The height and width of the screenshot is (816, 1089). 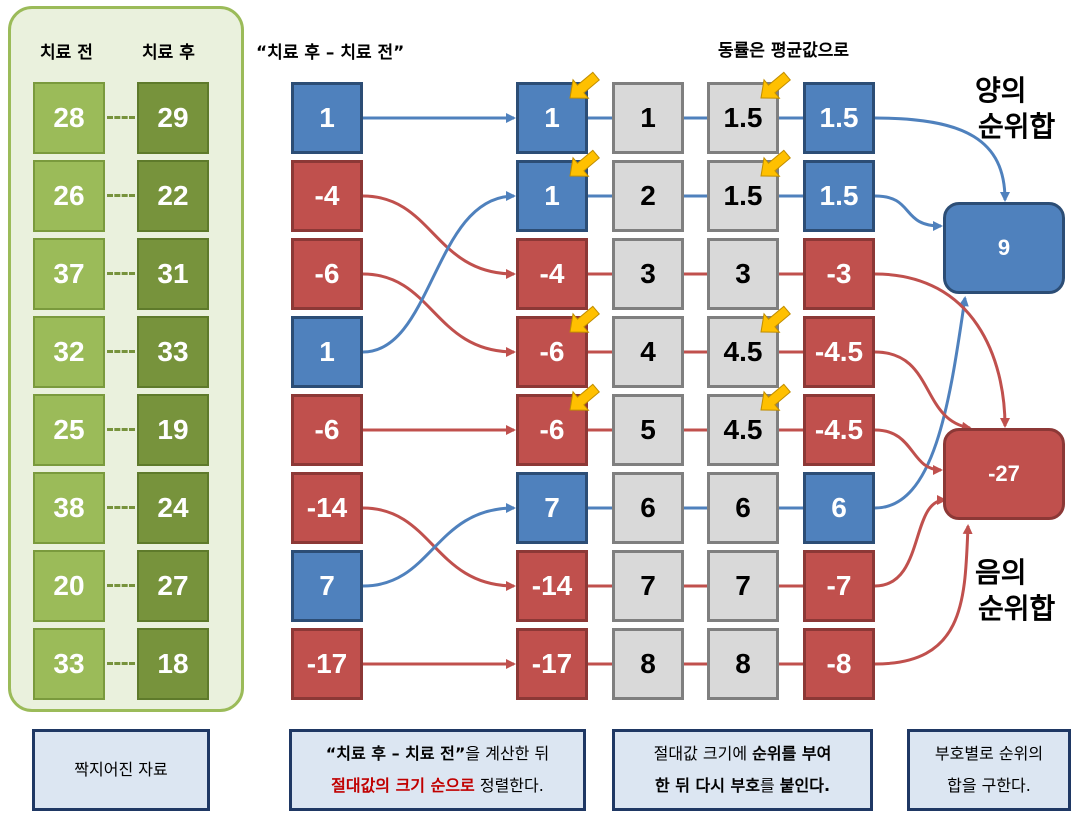 I want to click on caption-sort-text2: 정렬한다., so click(x=509, y=785).